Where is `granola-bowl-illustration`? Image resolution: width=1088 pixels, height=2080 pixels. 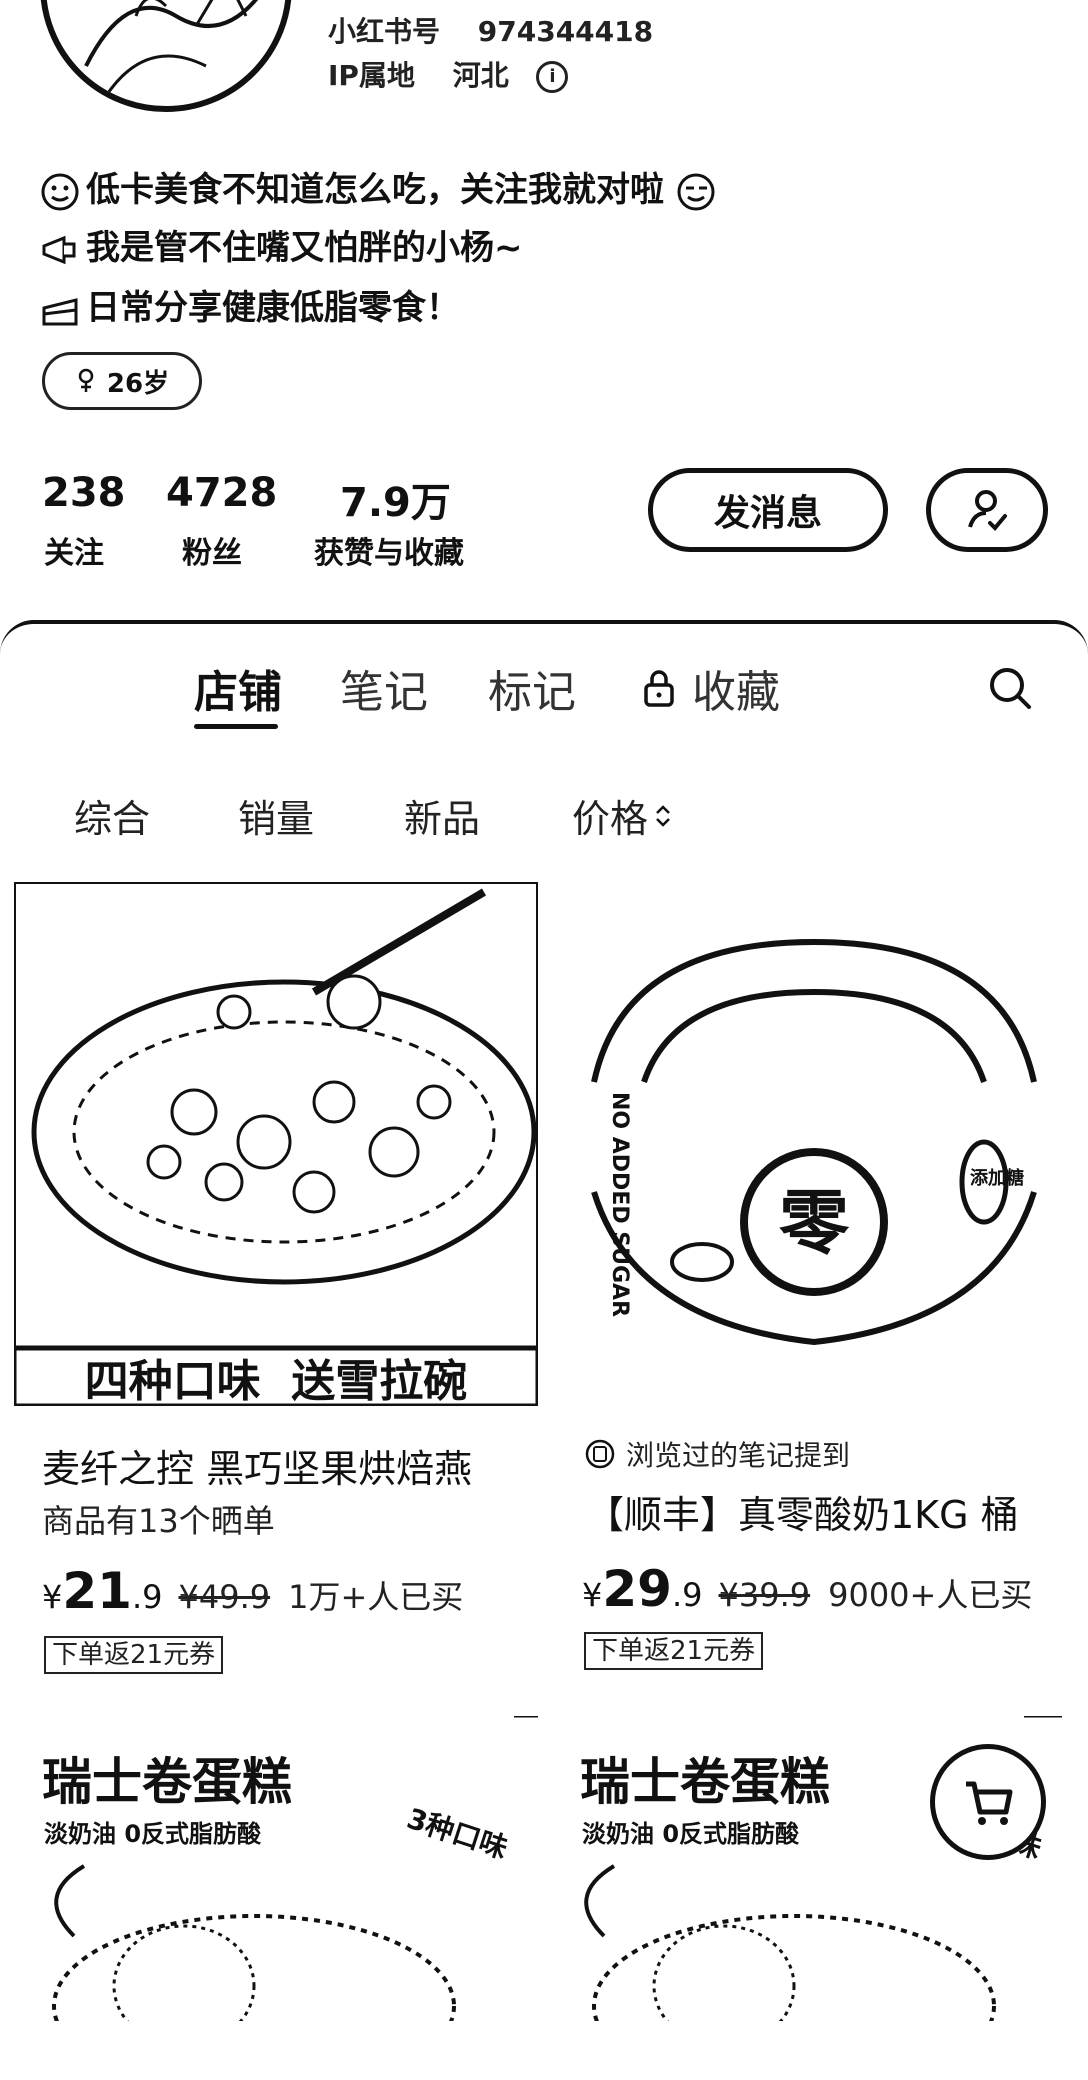 granola-bowl-illustration is located at coordinates (276, 1144).